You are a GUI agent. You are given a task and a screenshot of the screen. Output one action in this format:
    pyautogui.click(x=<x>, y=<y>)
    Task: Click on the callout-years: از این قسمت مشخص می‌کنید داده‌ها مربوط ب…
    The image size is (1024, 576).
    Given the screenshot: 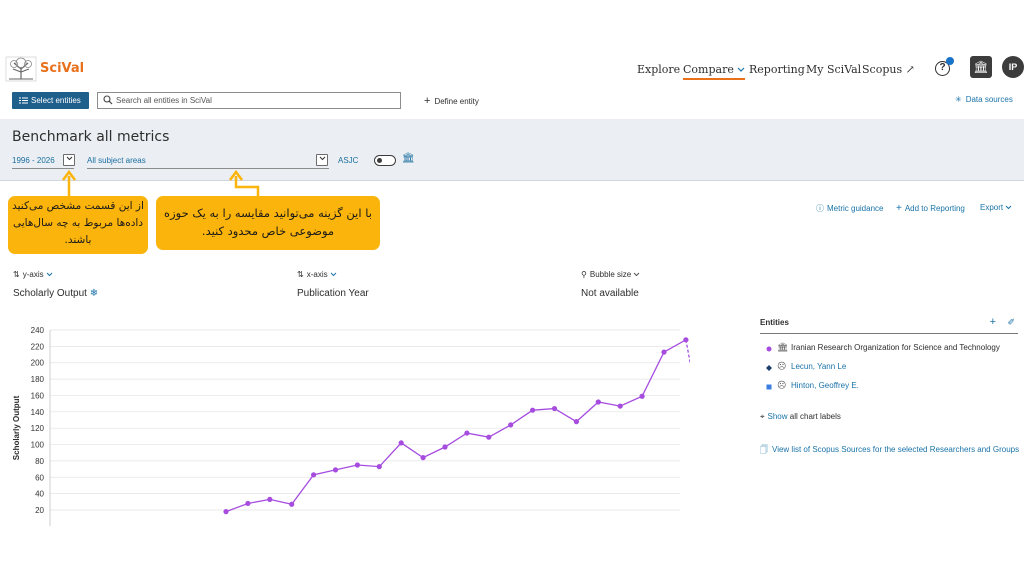 What is the action you would take?
    pyautogui.click(x=78, y=225)
    